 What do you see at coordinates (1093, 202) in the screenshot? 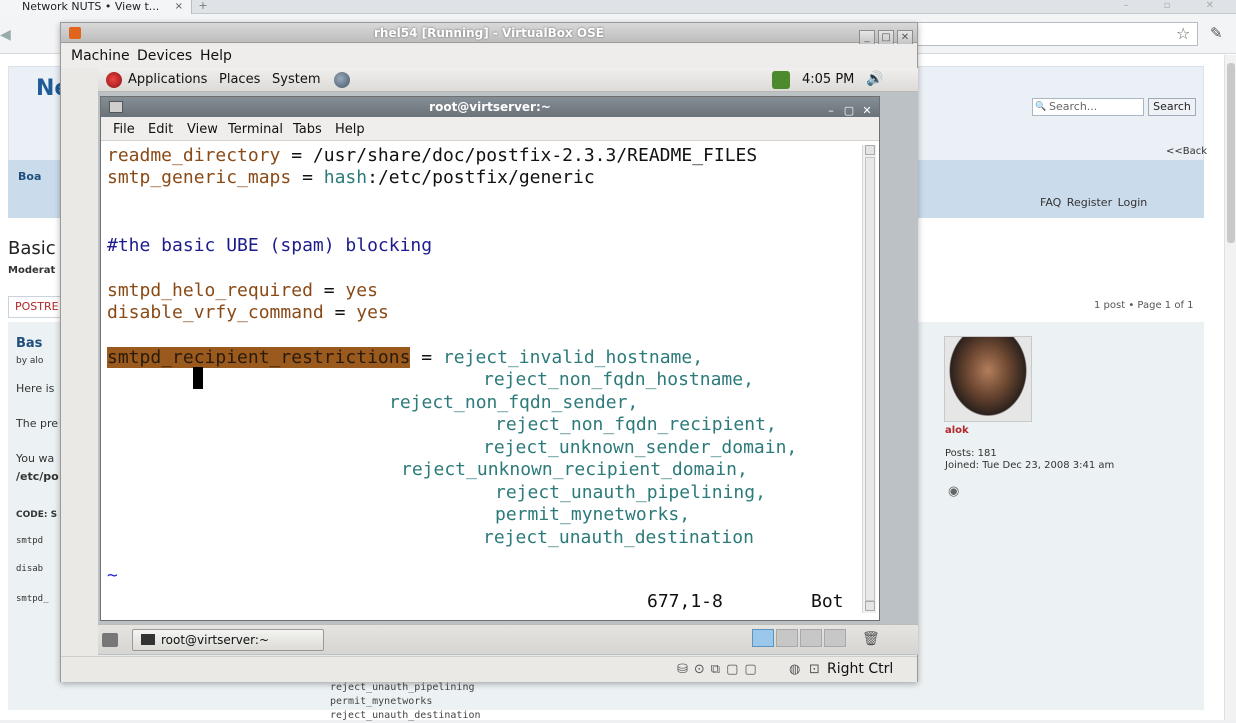
I see `forum-nav-links: FAQ Register Login` at bounding box center [1093, 202].